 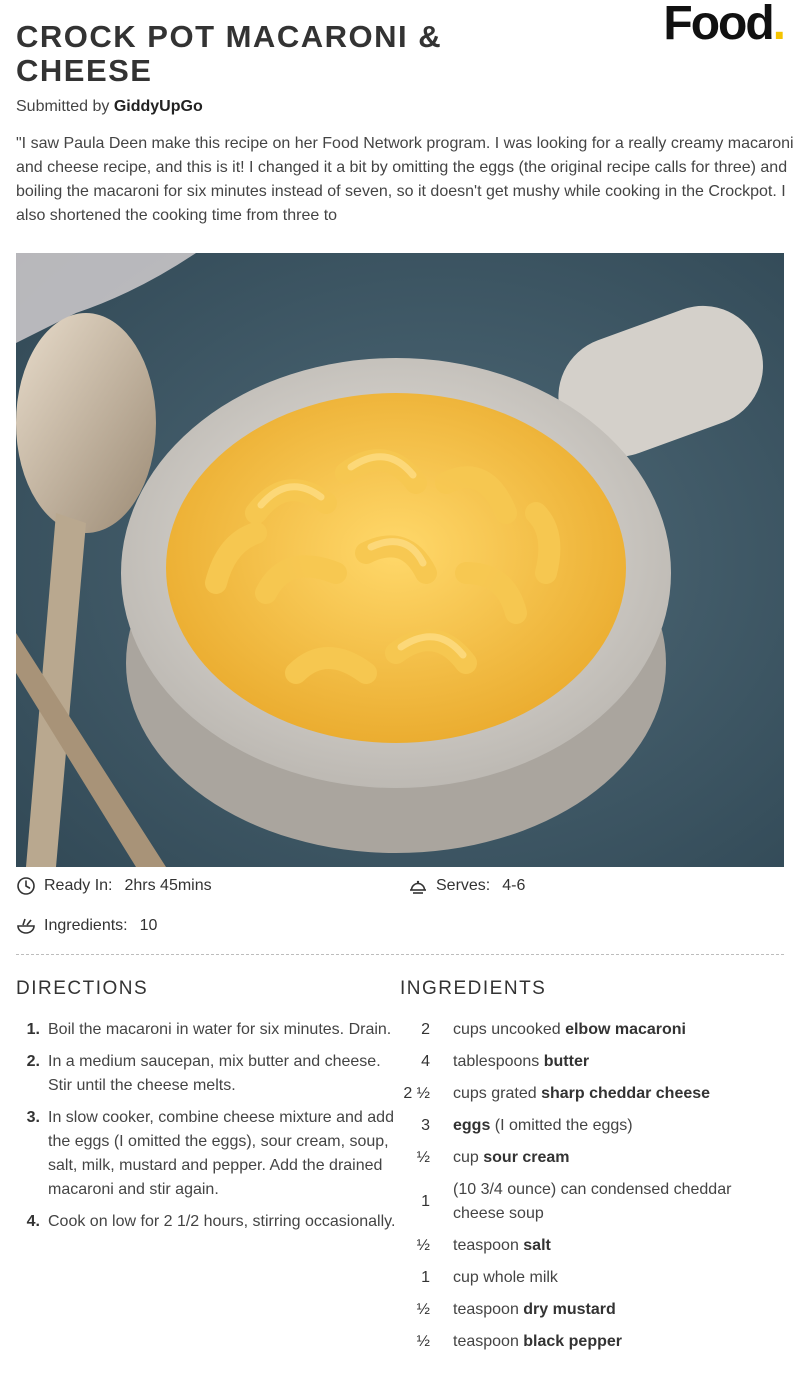 What do you see at coordinates (33, 1117) in the screenshot?
I see `step-number: 3.` at bounding box center [33, 1117].